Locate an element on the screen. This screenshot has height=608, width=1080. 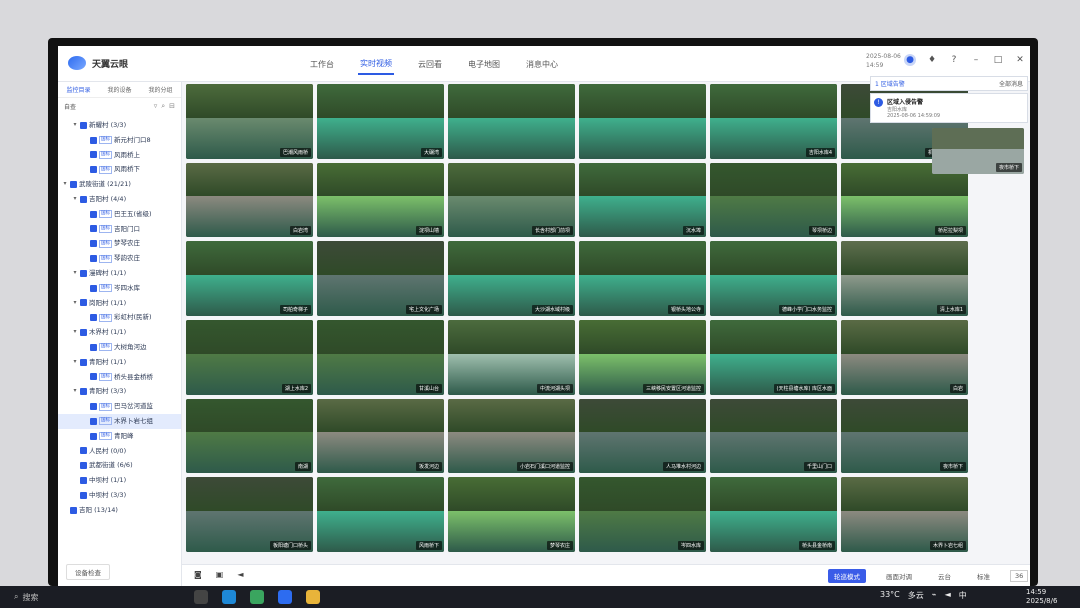
tree-item: 国标 吉阳门口 is located at coordinates (119, 229).